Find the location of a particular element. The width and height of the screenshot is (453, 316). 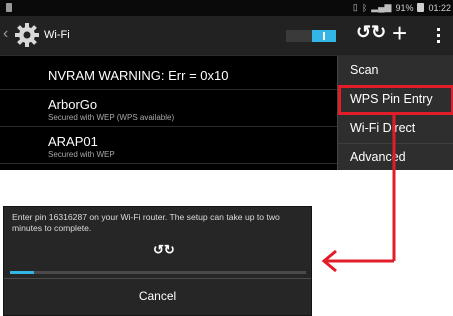

network-ssid: ARAP01 is located at coordinates (73, 141).